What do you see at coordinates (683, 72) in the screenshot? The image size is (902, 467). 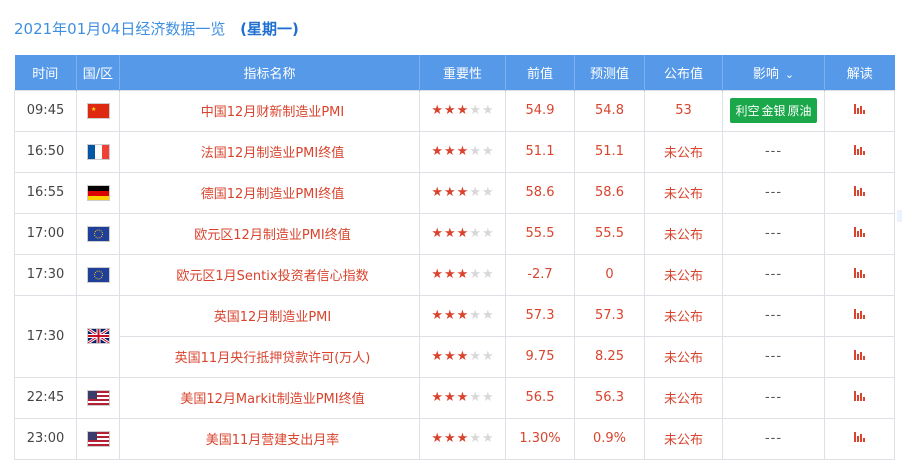 I see `col-actual: 公布值` at bounding box center [683, 72].